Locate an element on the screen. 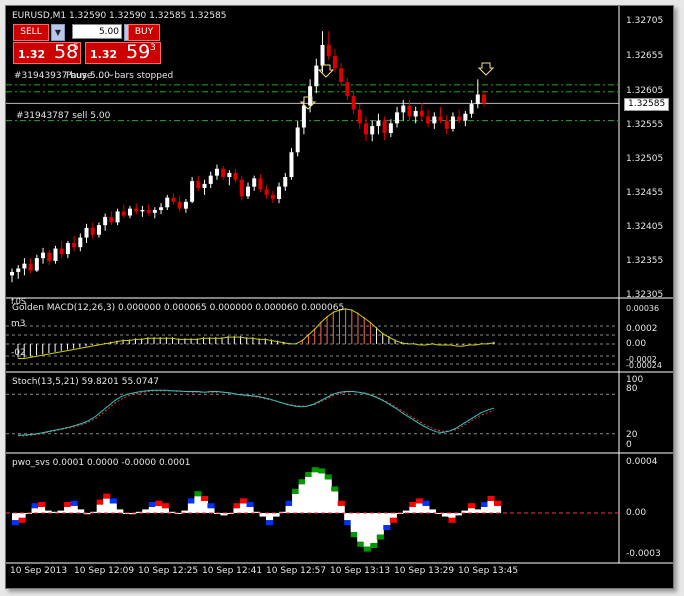 This screenshot has width=684, height=596. ask-price-fraction: 3 is located at coordinates (153, 48).